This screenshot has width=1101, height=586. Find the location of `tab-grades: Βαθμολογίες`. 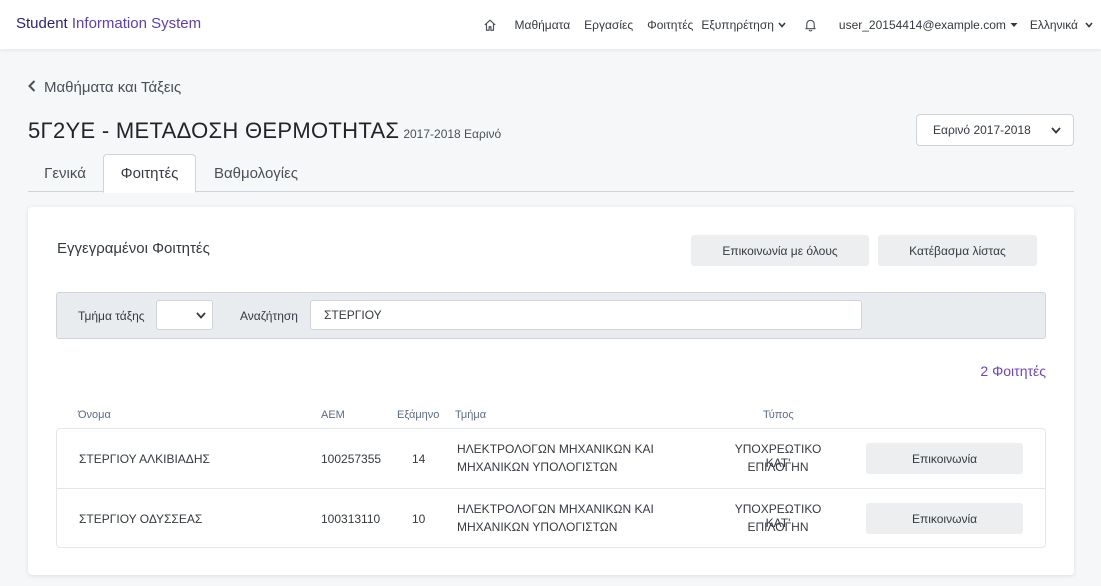

tab-grades: Βαθμολογίες is located at coordinates (256, 173).